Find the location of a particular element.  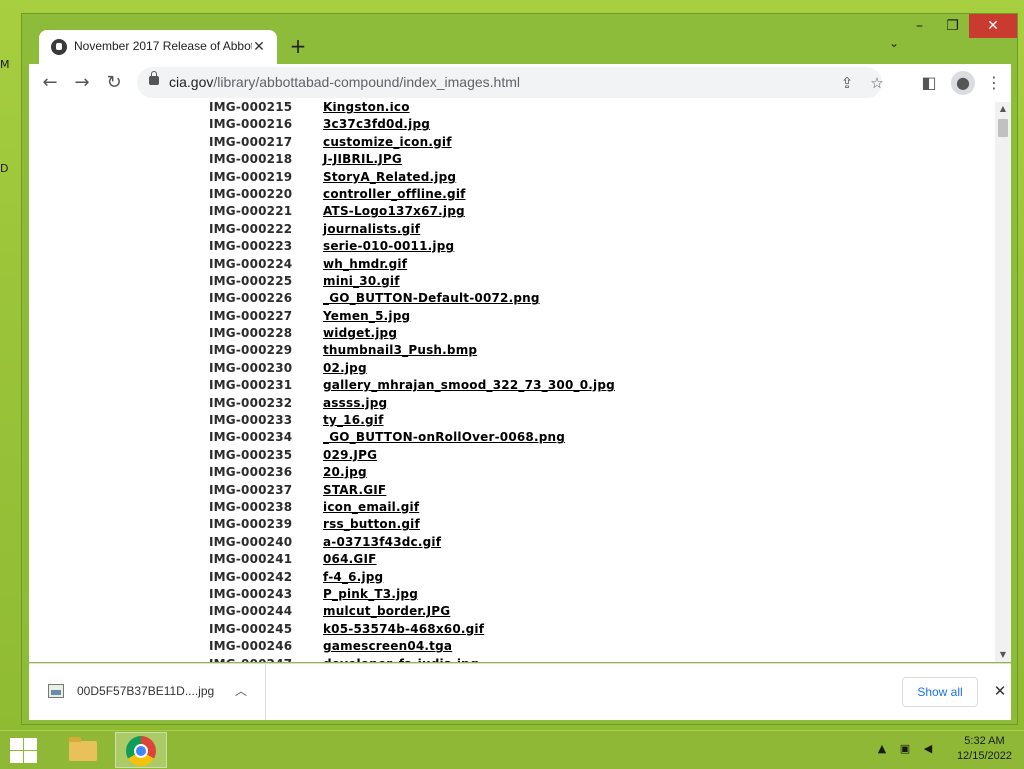

scroll-thumb is located at coordinates (1003, 128).